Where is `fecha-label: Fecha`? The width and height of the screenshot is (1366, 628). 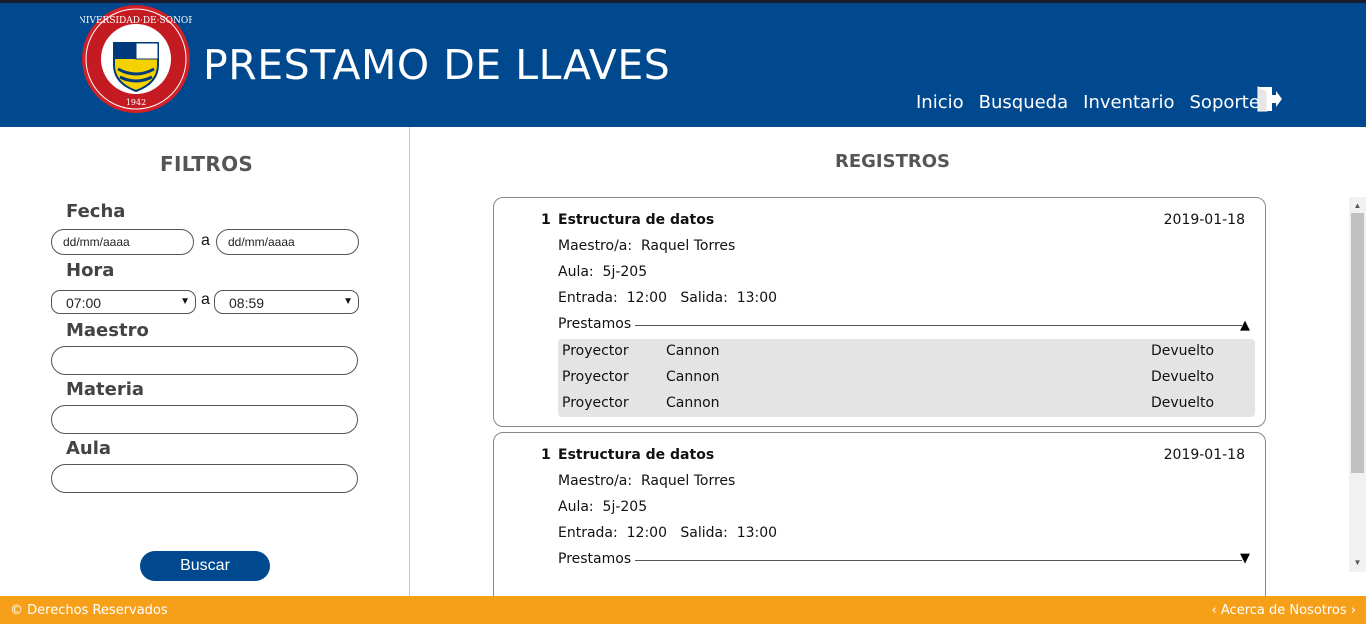
fecha-label: Fecha is located at coordinates (96, 211).